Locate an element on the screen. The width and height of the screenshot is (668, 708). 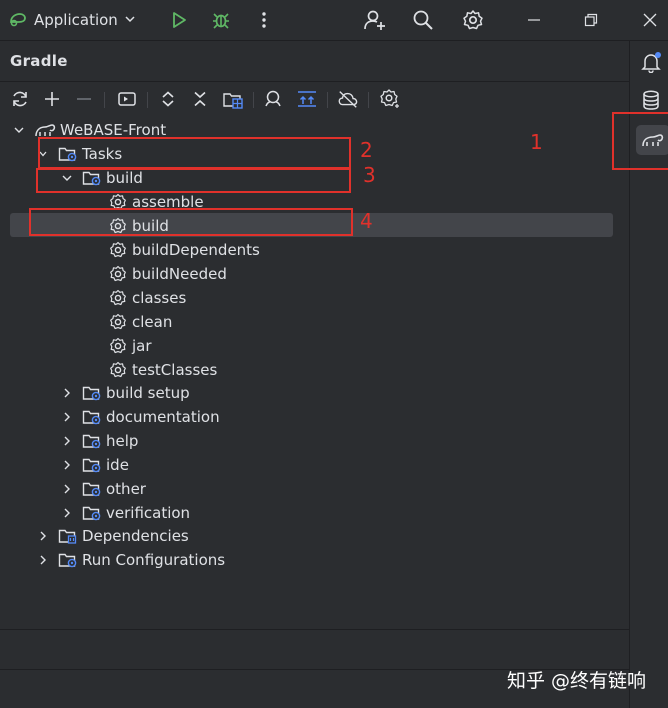
tree-label: jar is located at coordinates (142, 346).